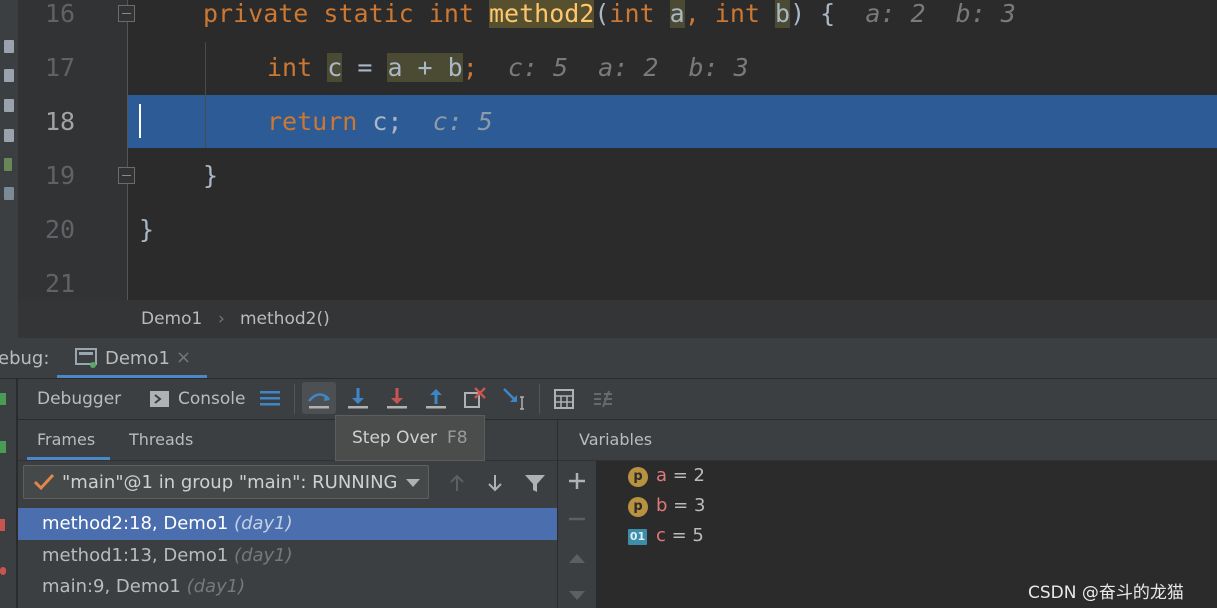  Describe the element at coordinates (617, 399) in the screenshot. I see `debug-toolbar: Debugger Console` at that location.